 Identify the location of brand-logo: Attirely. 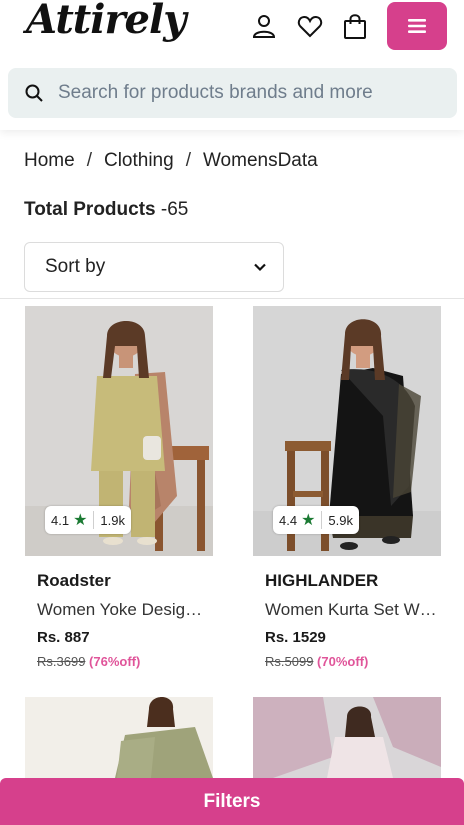
(106, 21).